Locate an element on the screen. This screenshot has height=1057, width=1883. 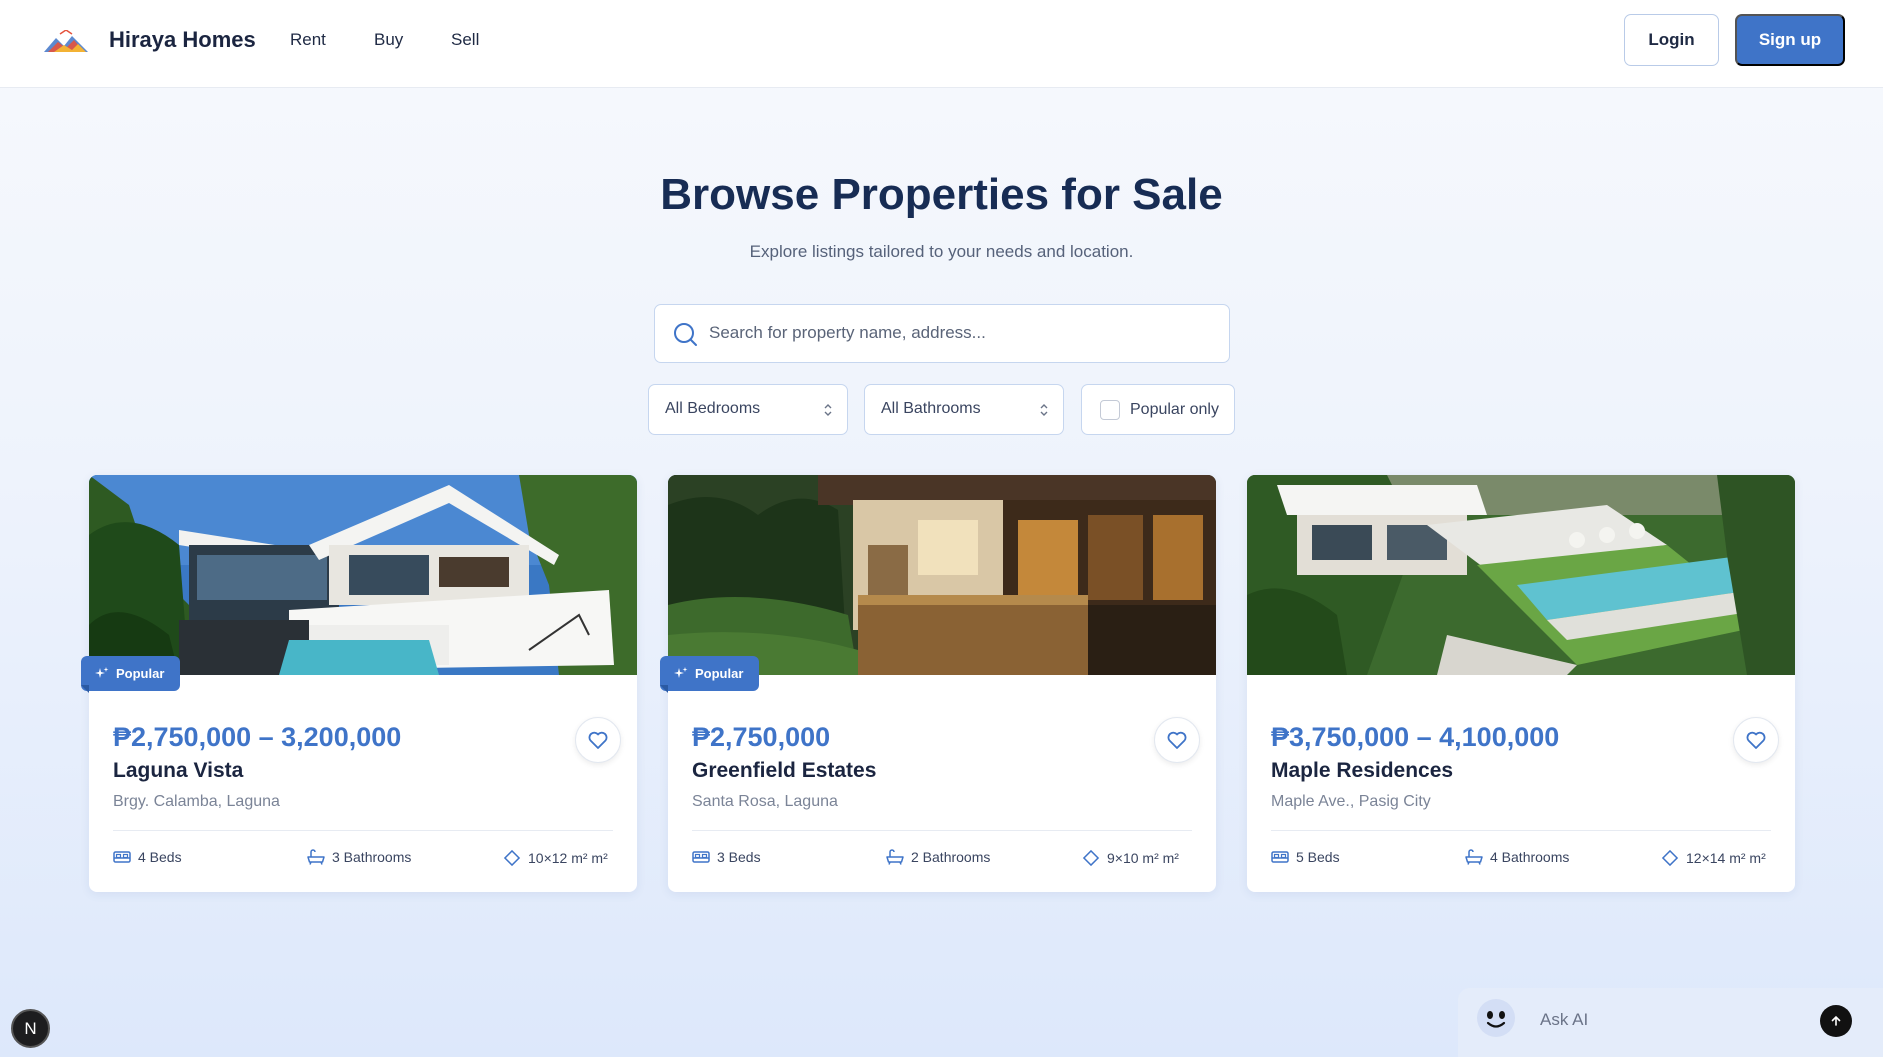
ask-ai-label: Ask AI is located at coordinates (1564, 1020).